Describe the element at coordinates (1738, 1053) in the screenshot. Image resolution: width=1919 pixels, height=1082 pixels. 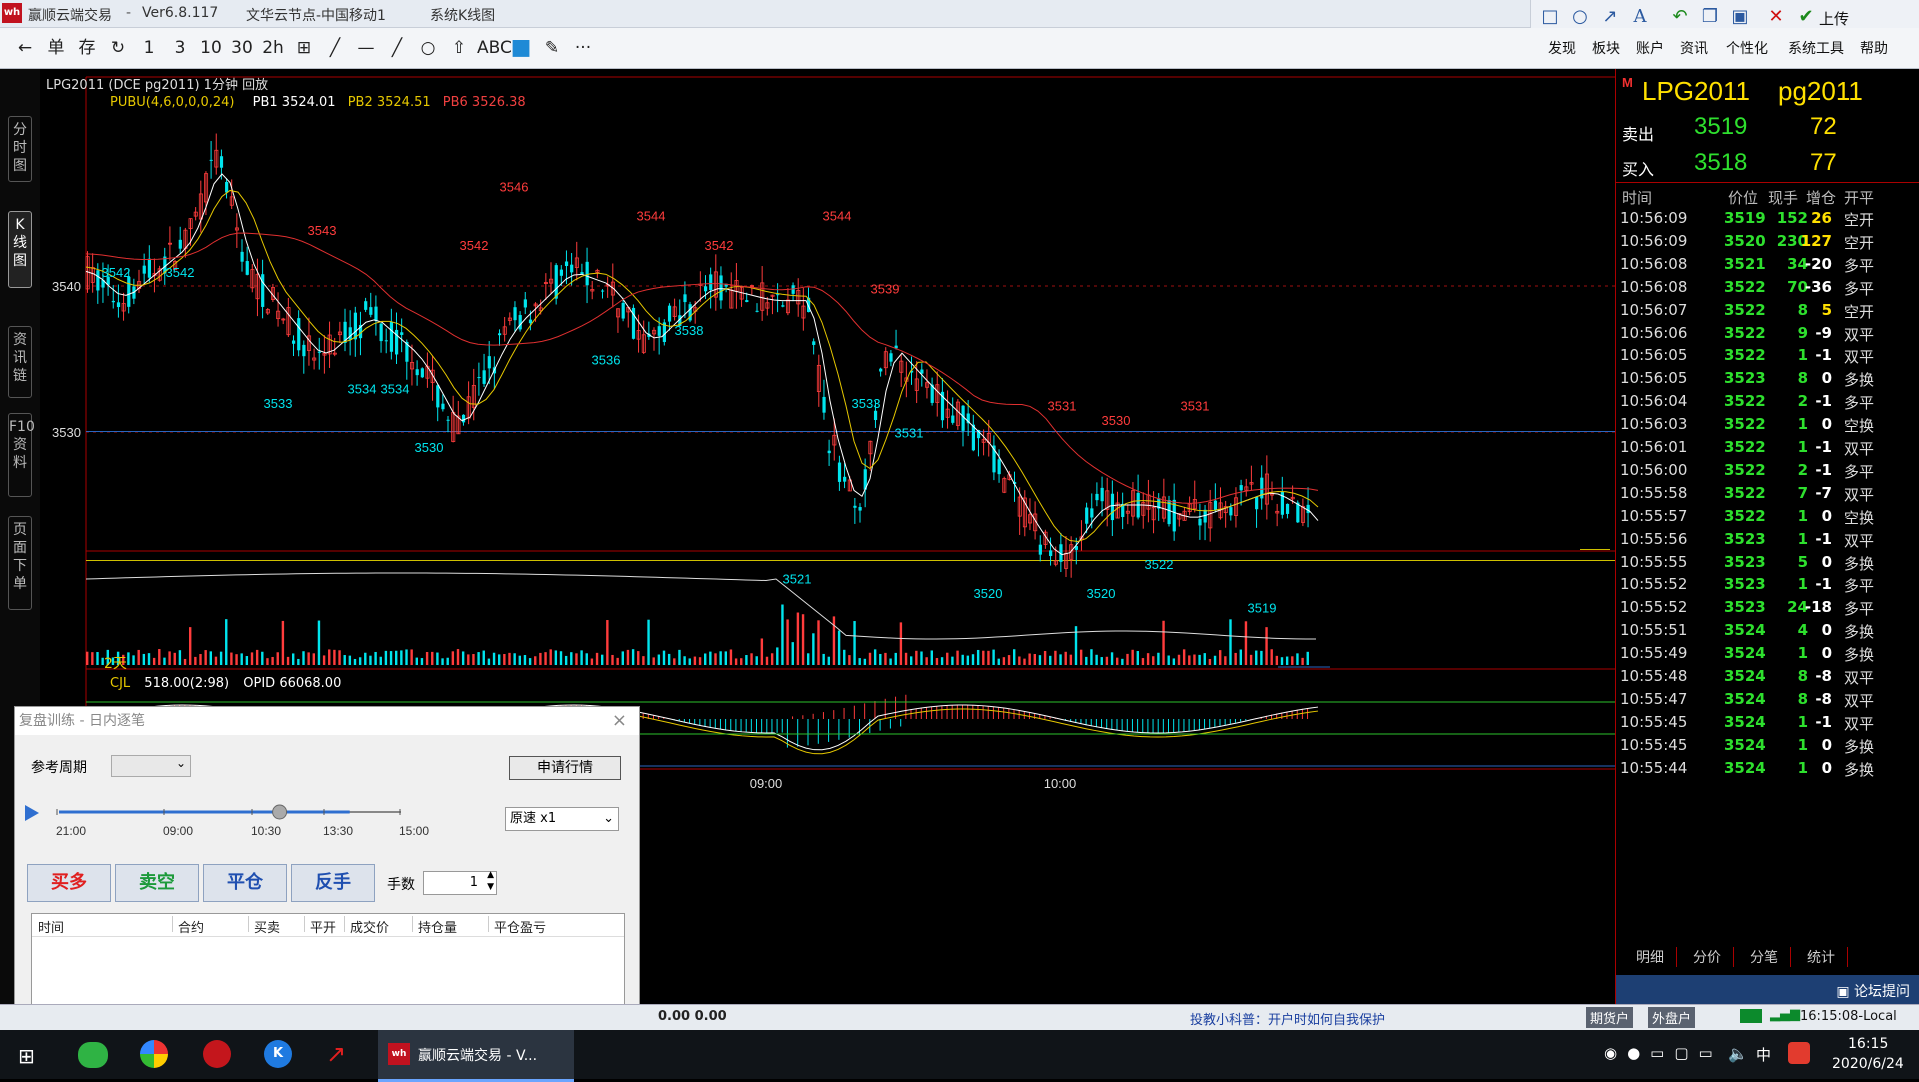
I see `volume-icon: 🔈` at that location.